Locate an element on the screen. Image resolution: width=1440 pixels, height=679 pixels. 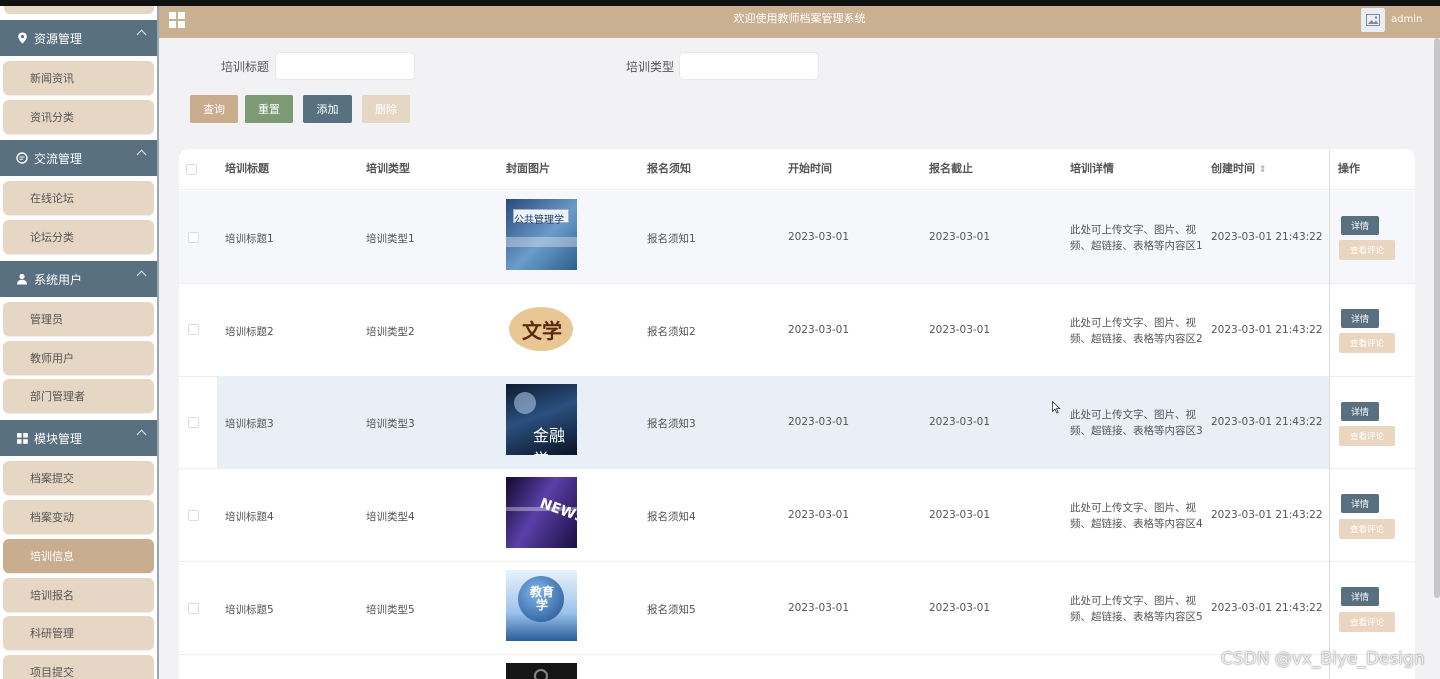
image-placeholder-icon is located at coordinates (1373, 20).